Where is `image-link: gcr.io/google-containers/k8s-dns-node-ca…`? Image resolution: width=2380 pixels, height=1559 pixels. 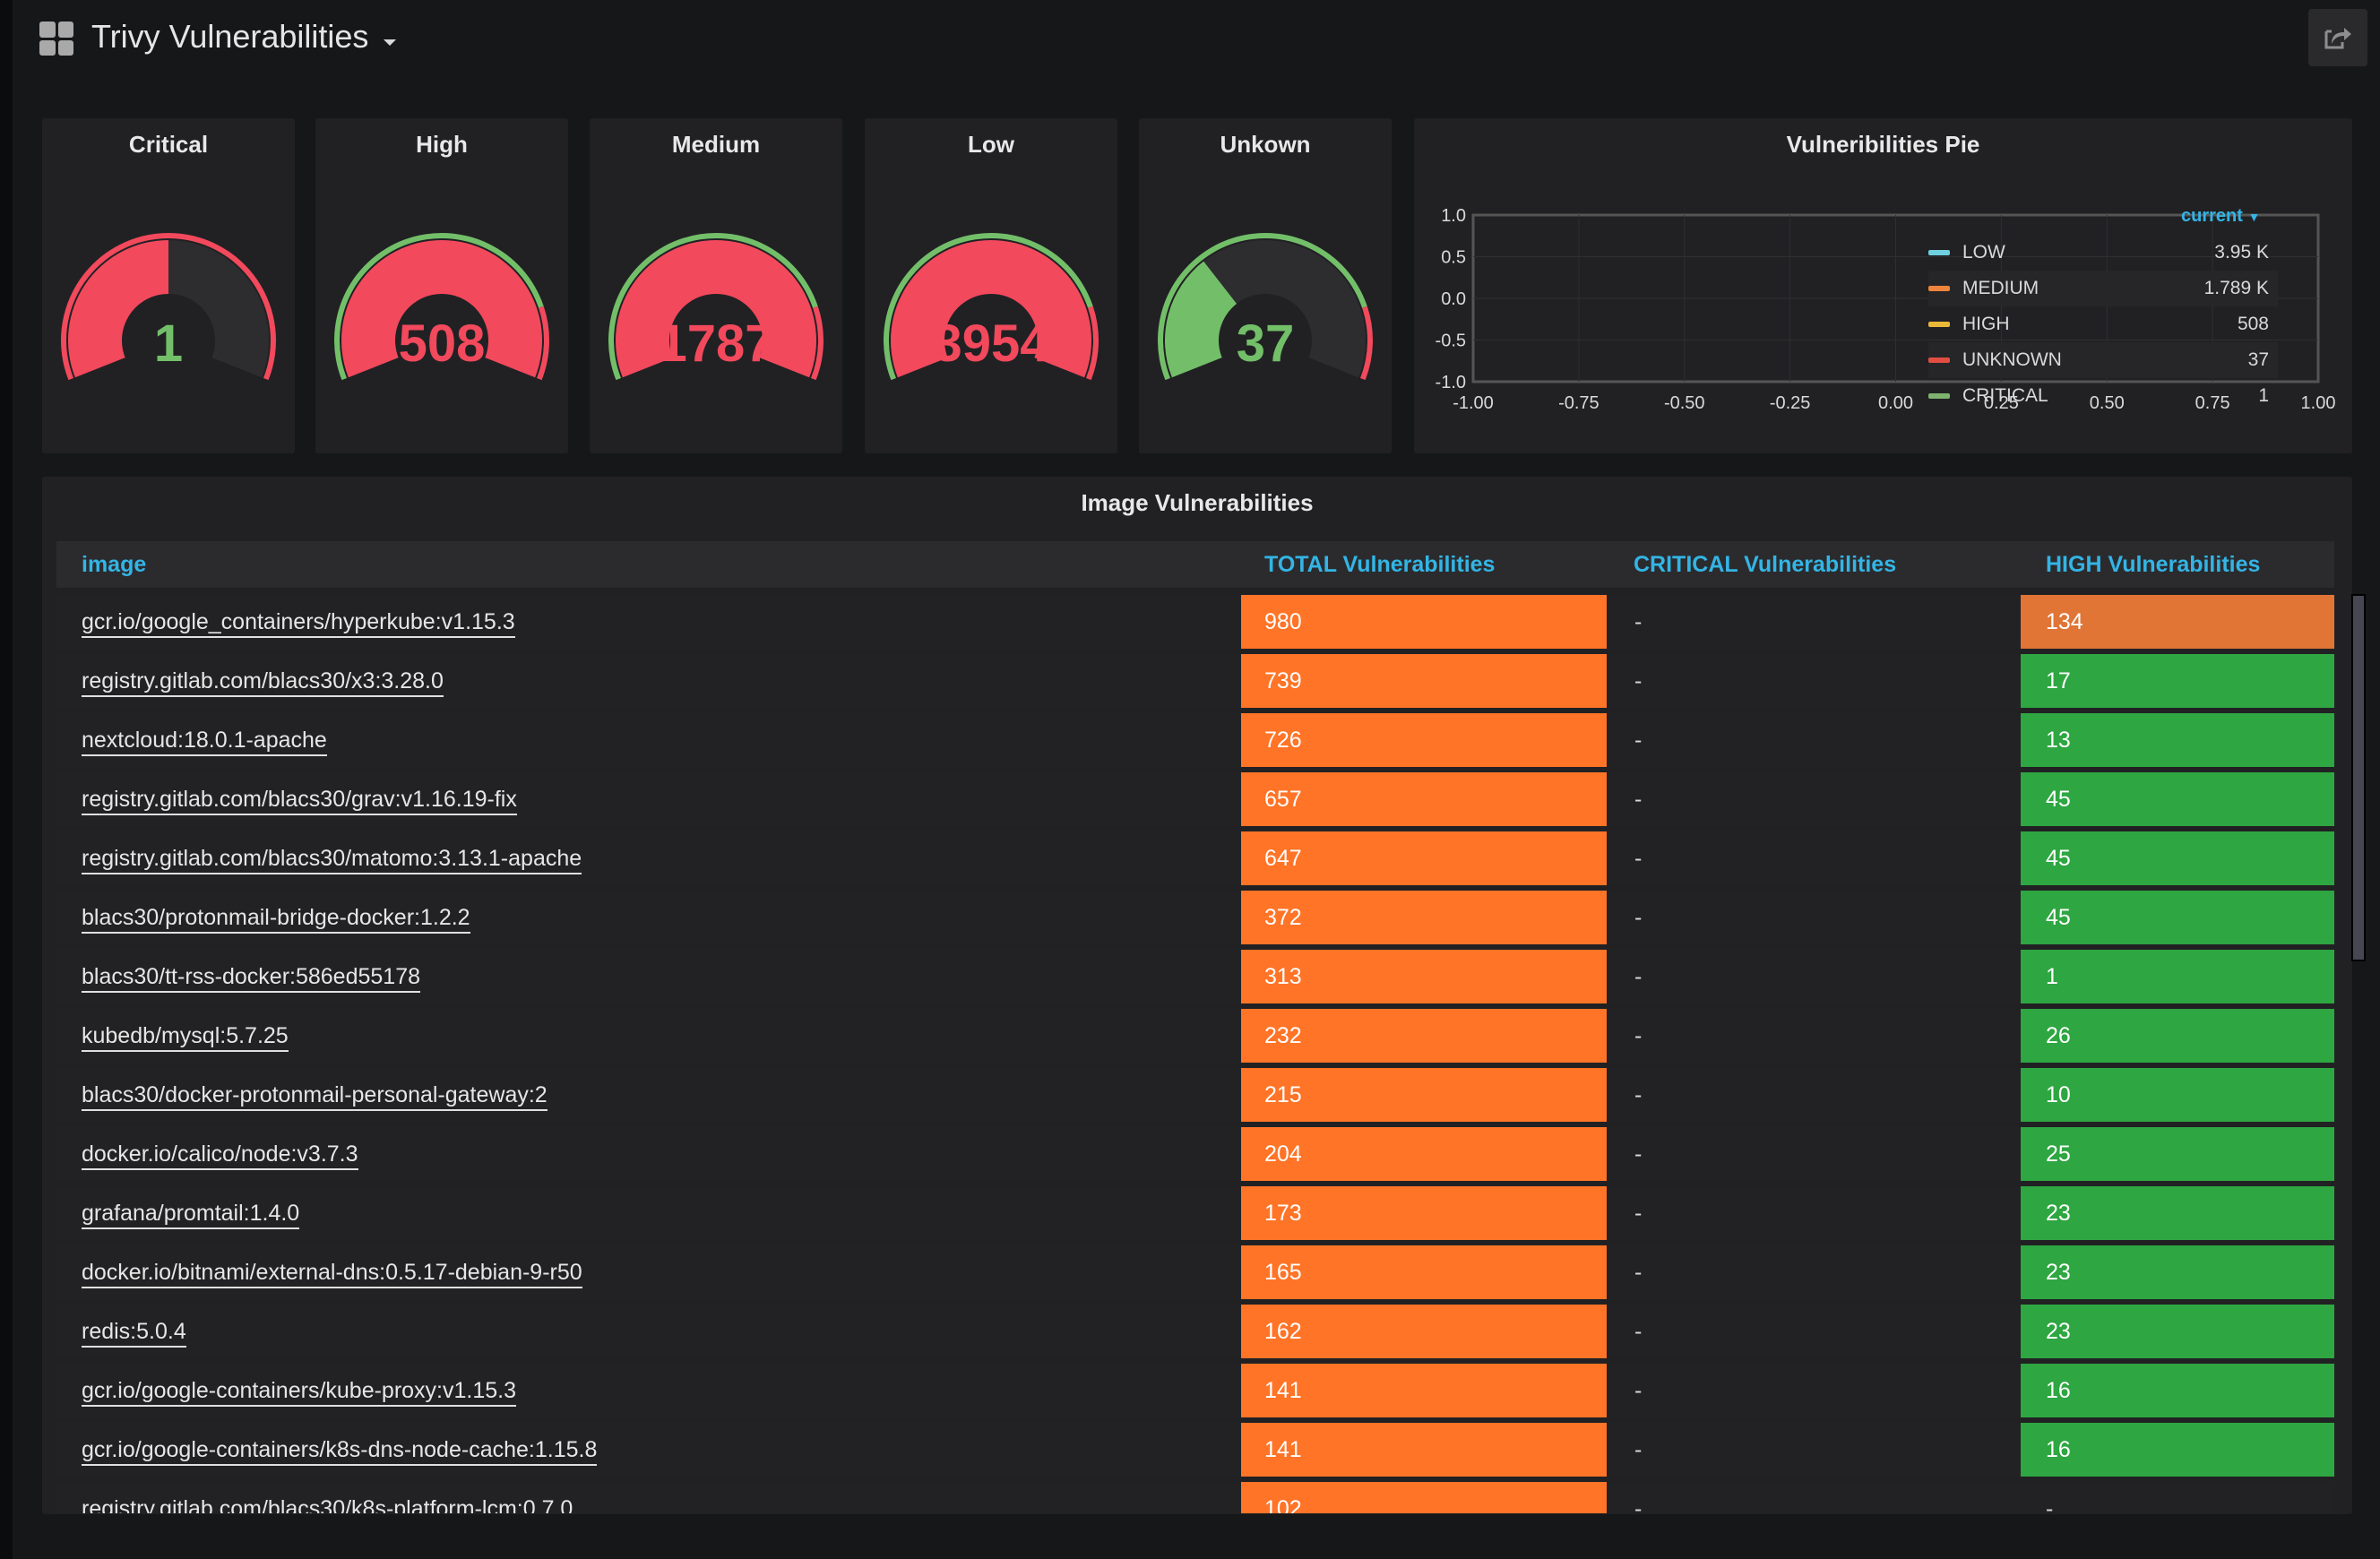
image-link: gcr.io/google-containers/k8s-dns-node-ca… is located at coordinates (340, 1451).